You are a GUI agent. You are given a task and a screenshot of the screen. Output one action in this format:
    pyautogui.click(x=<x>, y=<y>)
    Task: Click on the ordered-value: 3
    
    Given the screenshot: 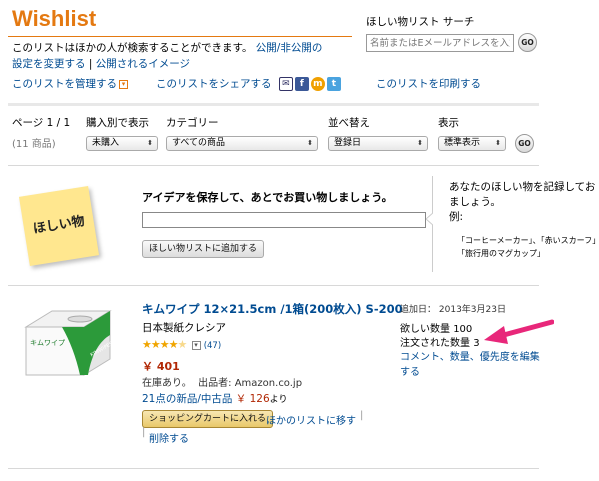 What is the action you would take?
    pyautogui.click(x=476, y=343)
    